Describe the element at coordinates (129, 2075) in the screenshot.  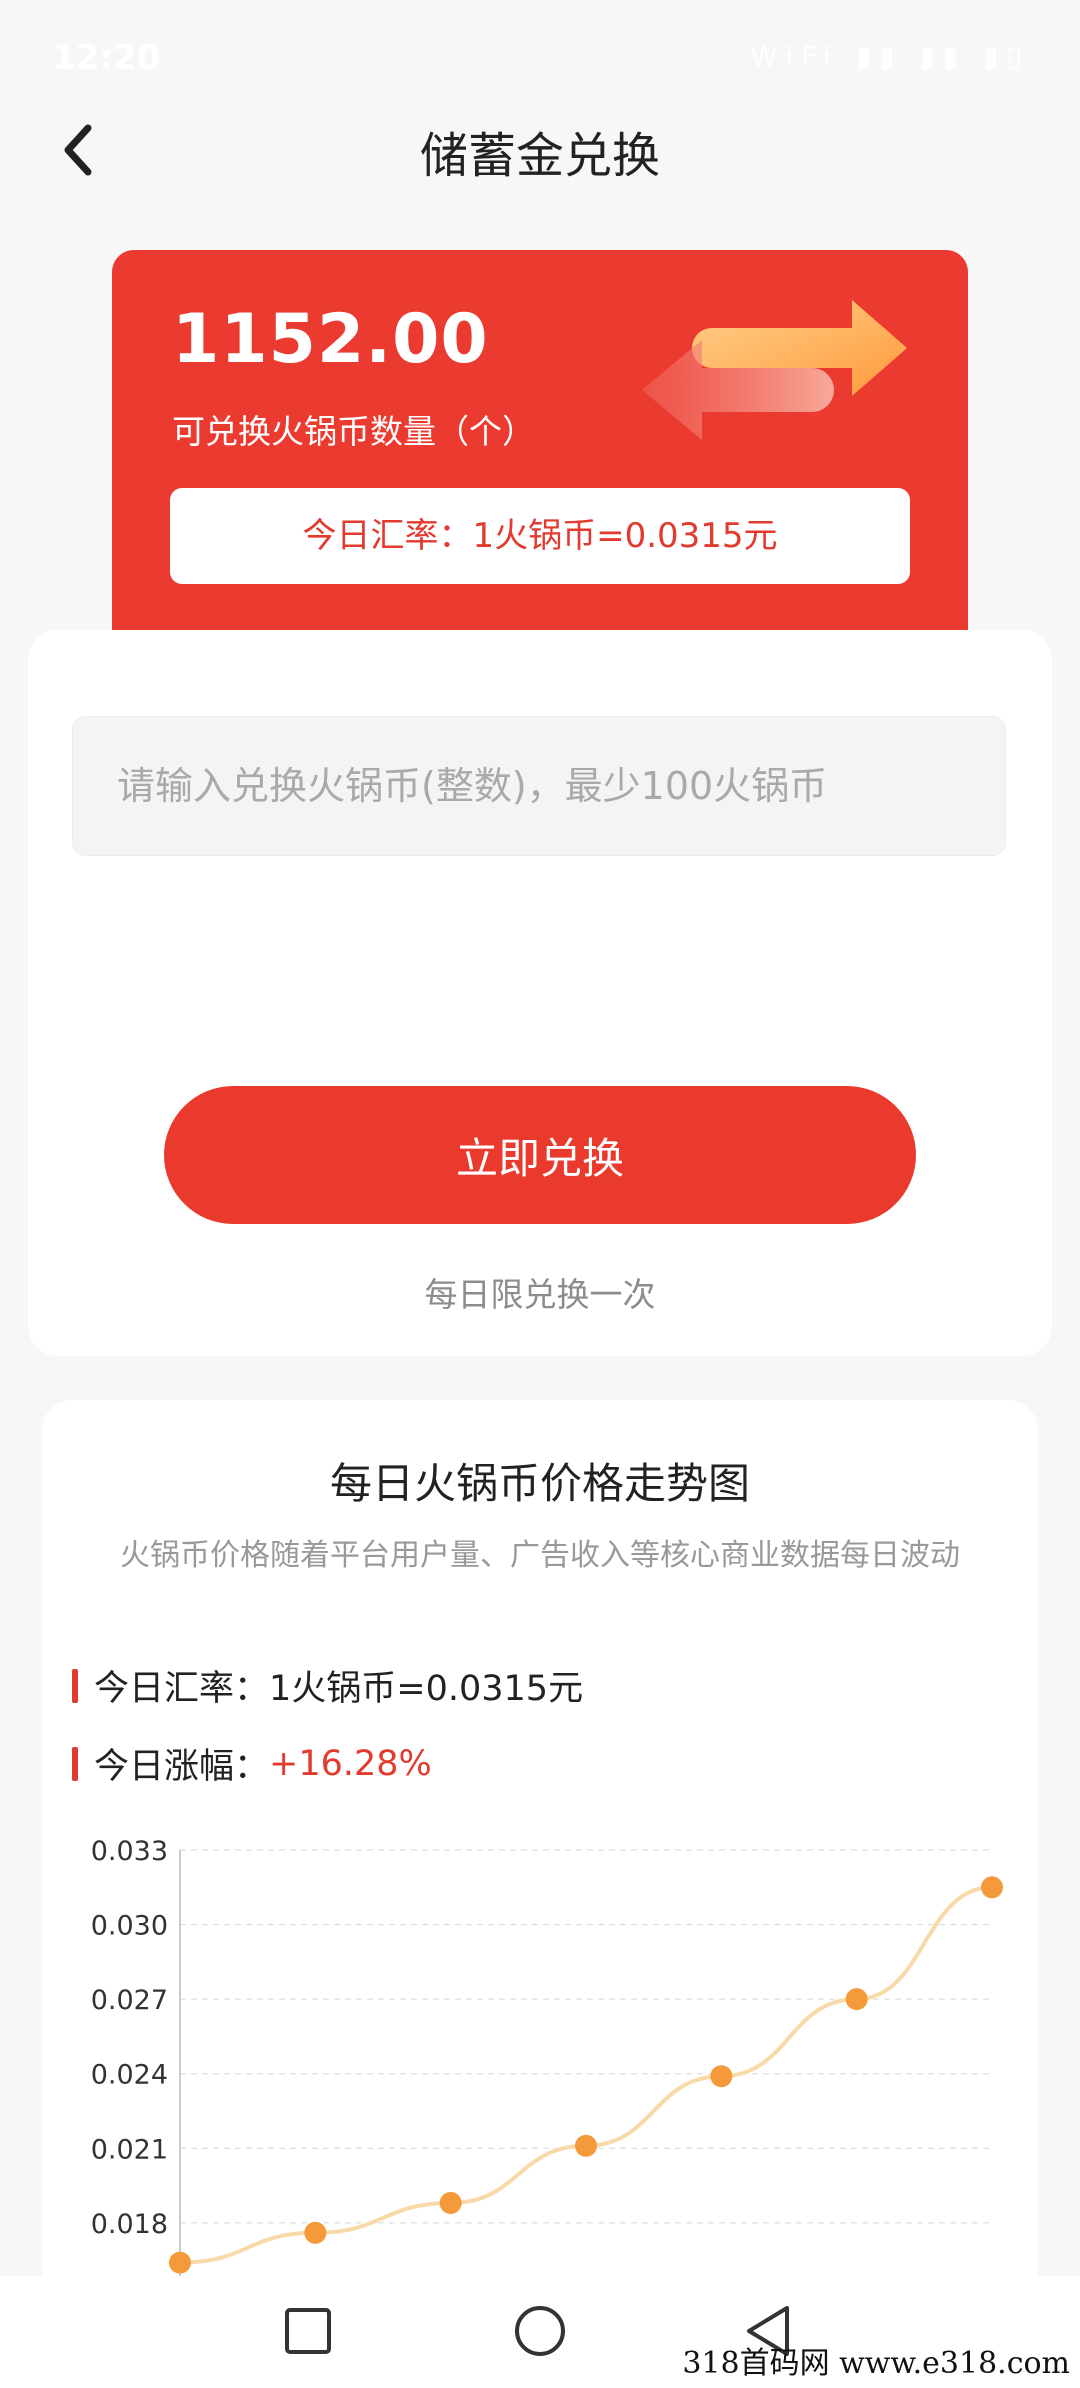
I see `y-tick-label: 0.024` at that location.